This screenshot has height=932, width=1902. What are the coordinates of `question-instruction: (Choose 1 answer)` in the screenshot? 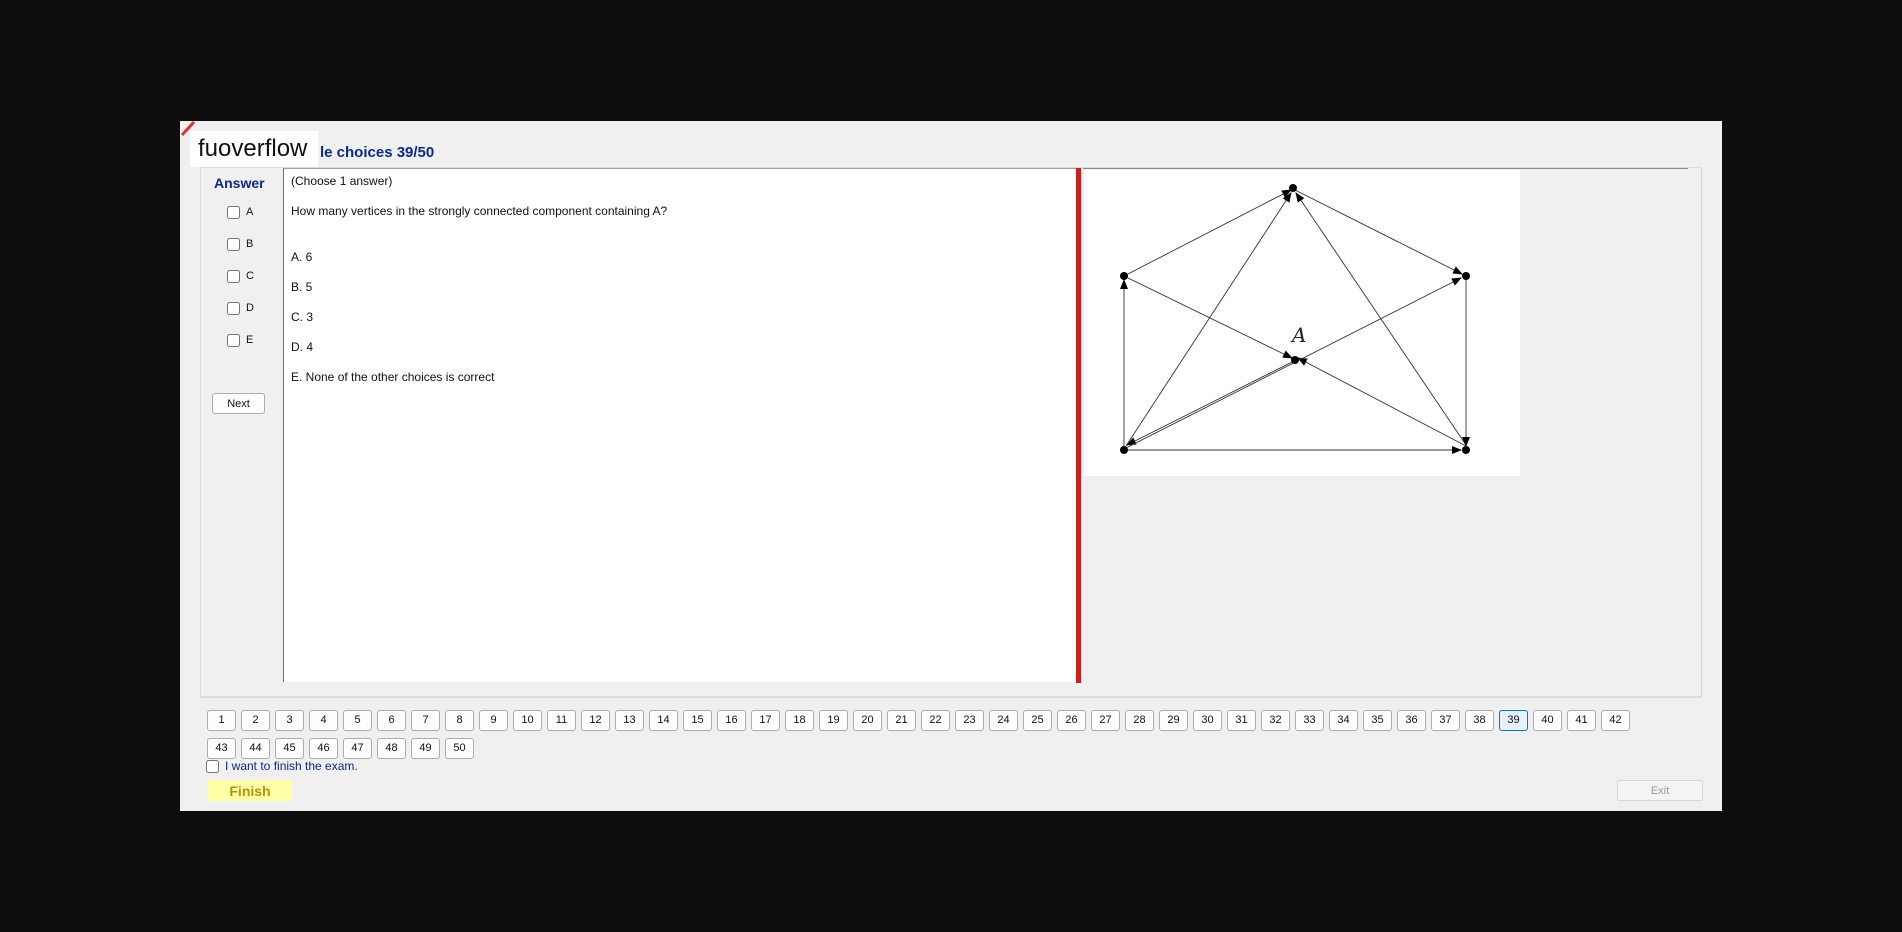 It's located at (342, 181).